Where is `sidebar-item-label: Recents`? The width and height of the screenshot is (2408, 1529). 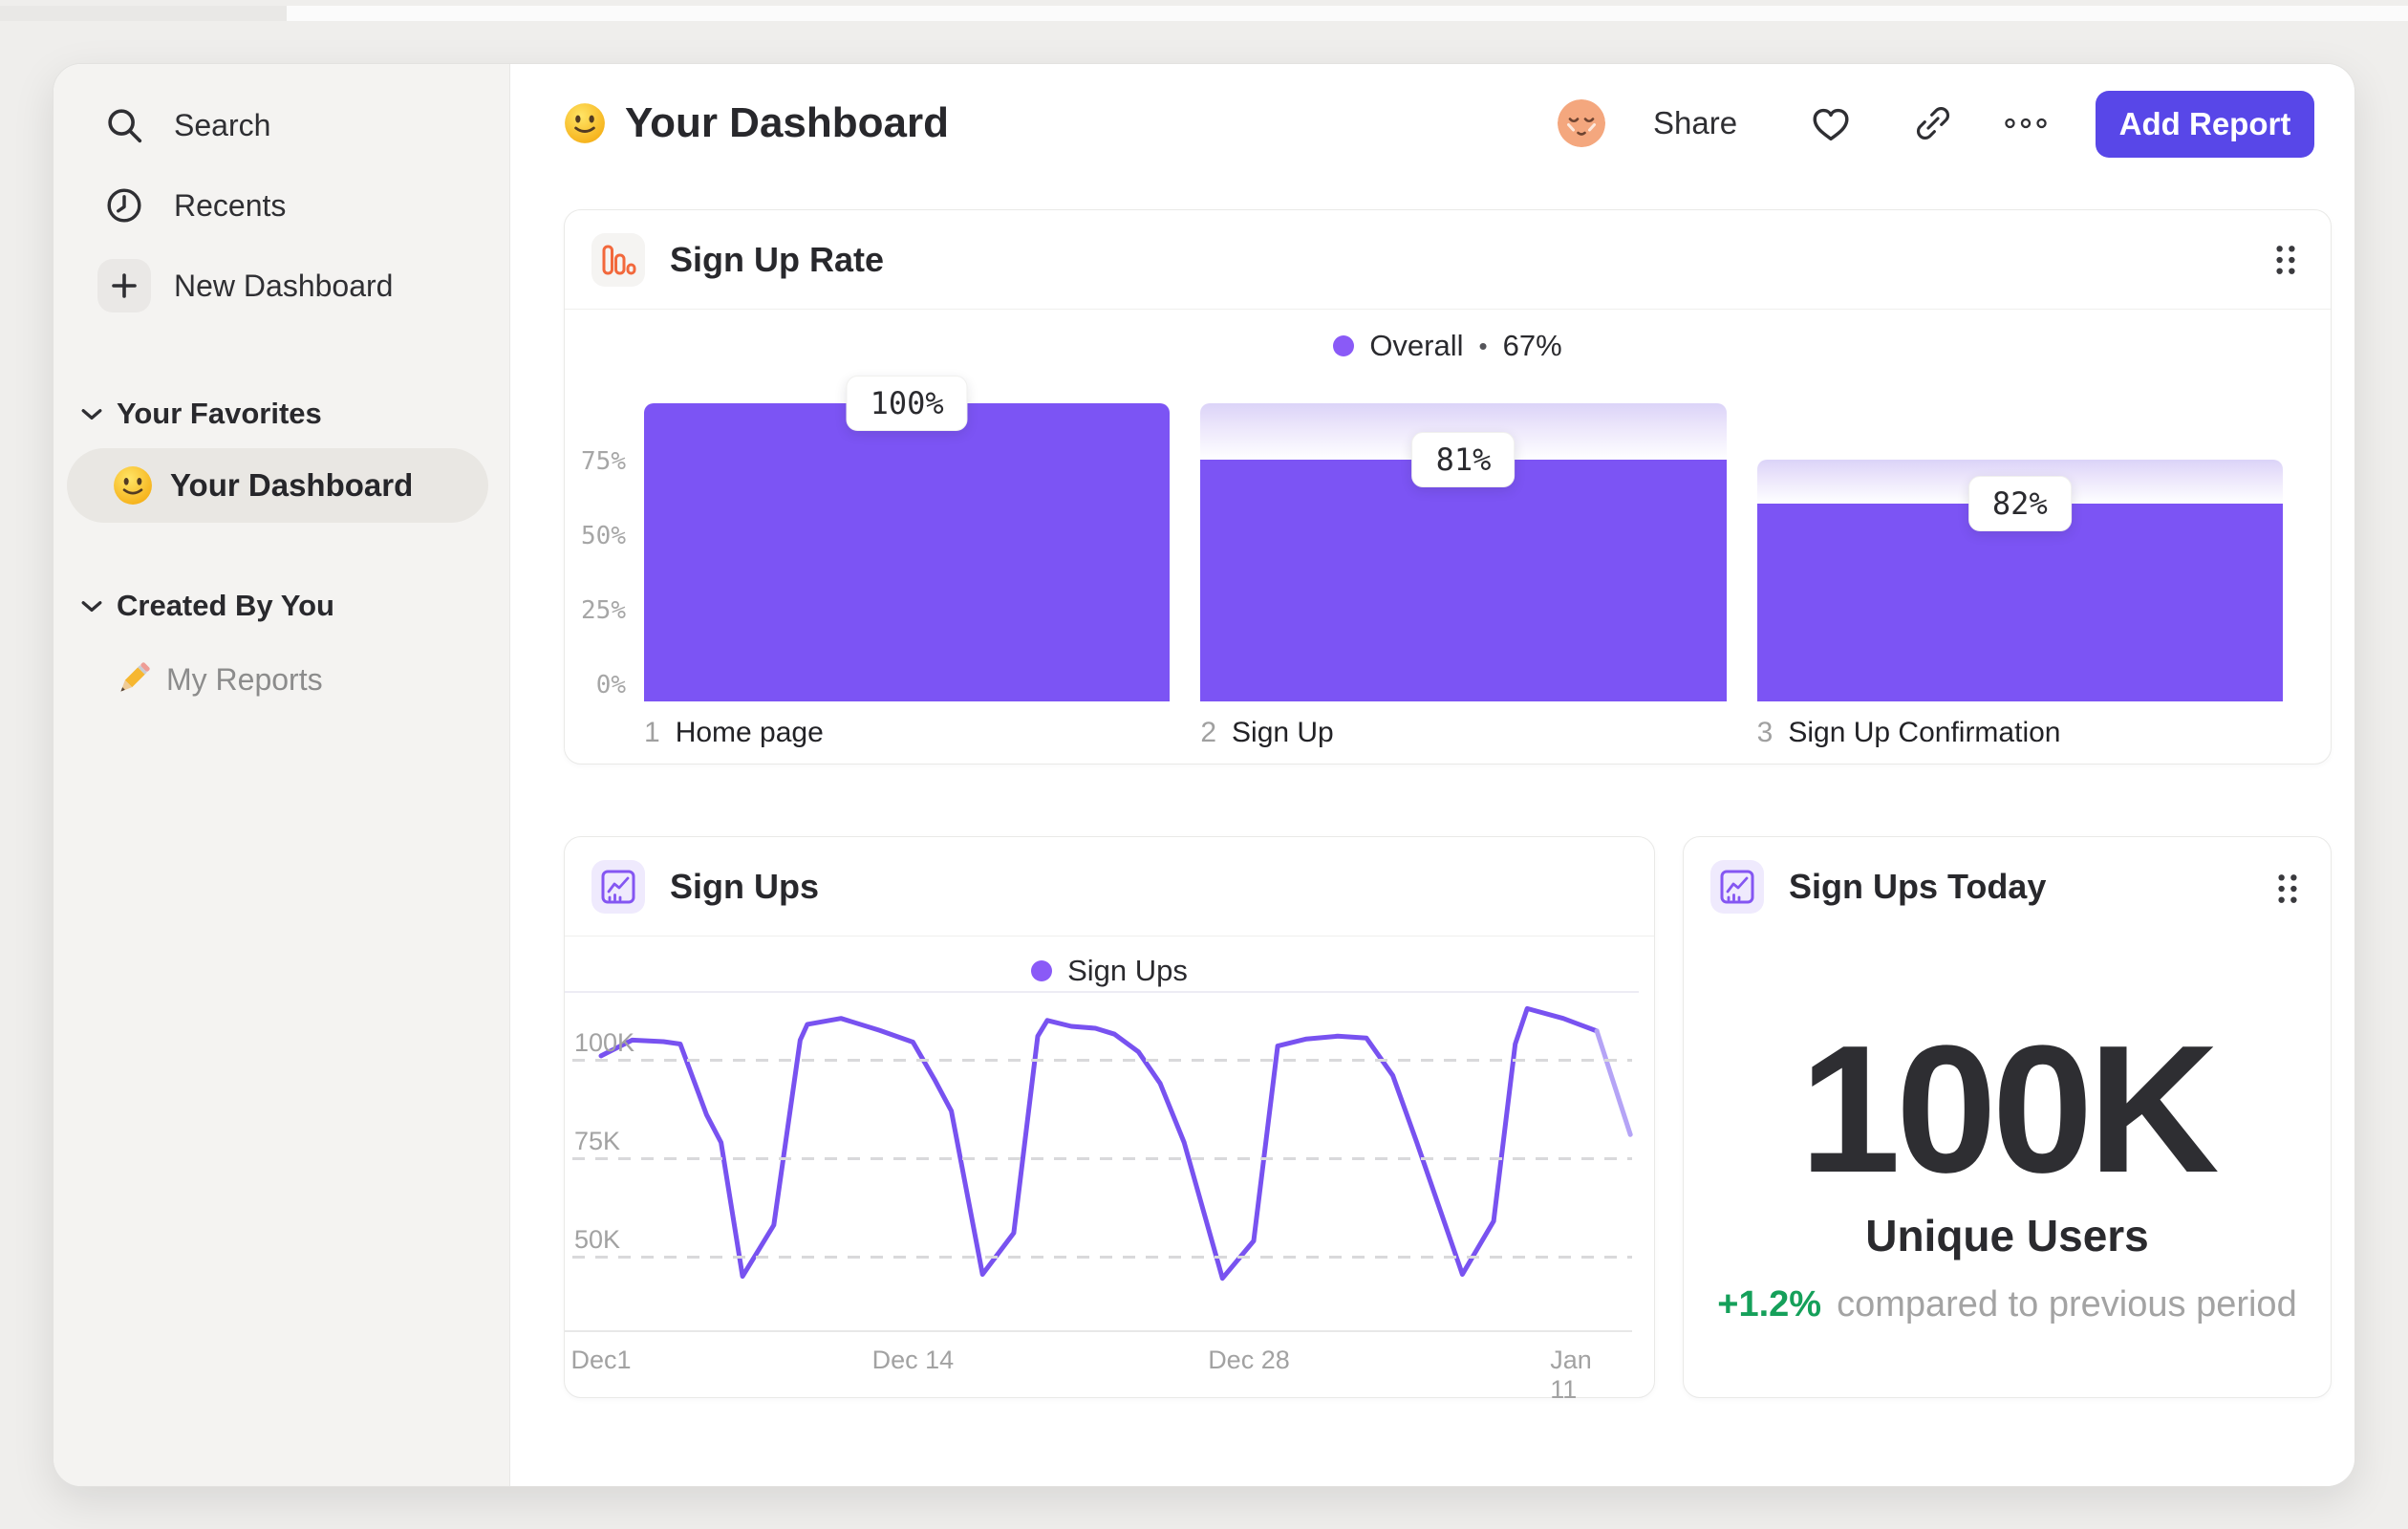
sidebar-item-label: Recents is located at coordinates (231, 205).